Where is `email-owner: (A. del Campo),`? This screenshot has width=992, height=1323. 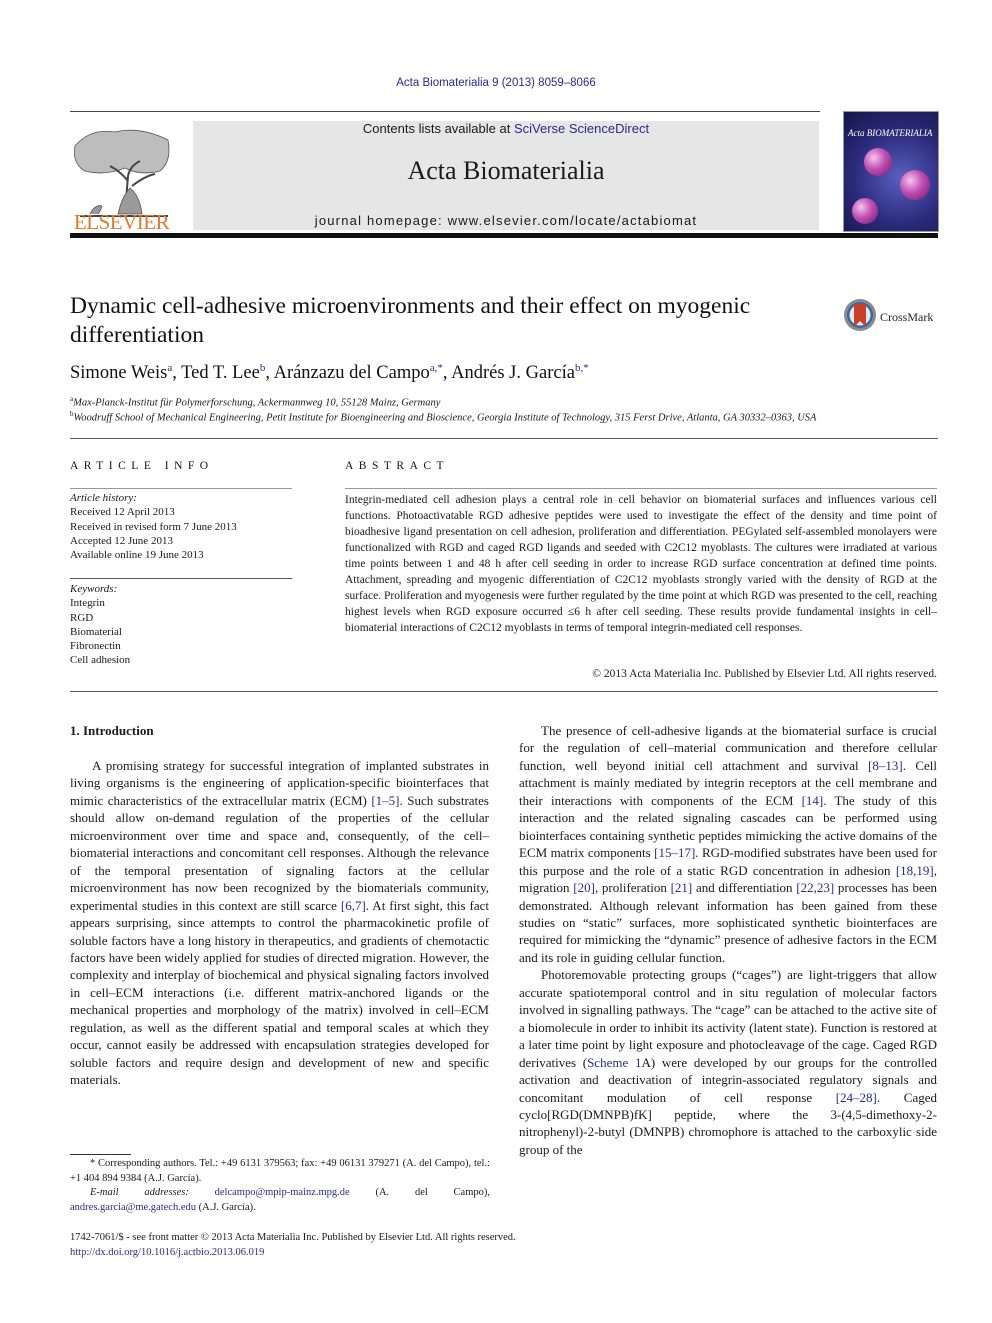
email-owner: (A. del Campo), is located at coordinates (419, 1192).